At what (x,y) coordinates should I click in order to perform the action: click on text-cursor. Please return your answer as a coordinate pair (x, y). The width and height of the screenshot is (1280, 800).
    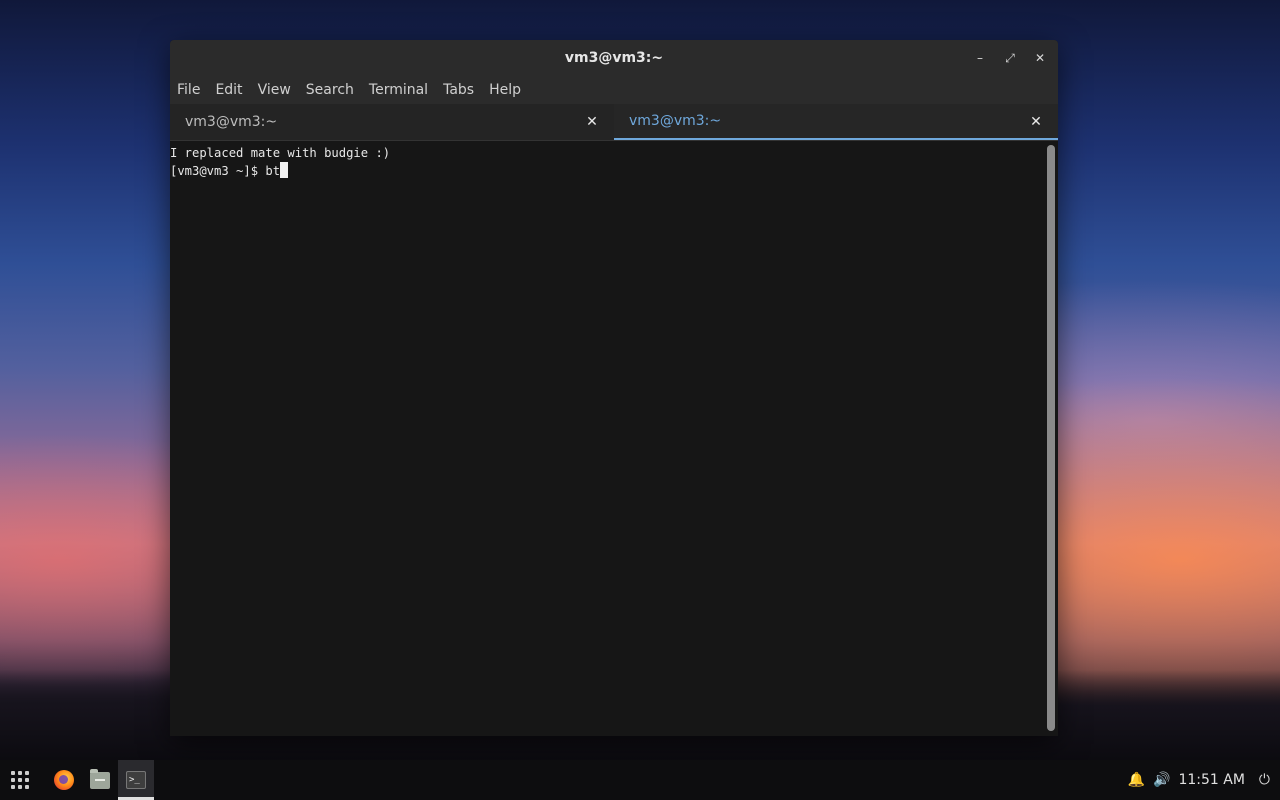
    Looking at the image, I should click on (284, 170).